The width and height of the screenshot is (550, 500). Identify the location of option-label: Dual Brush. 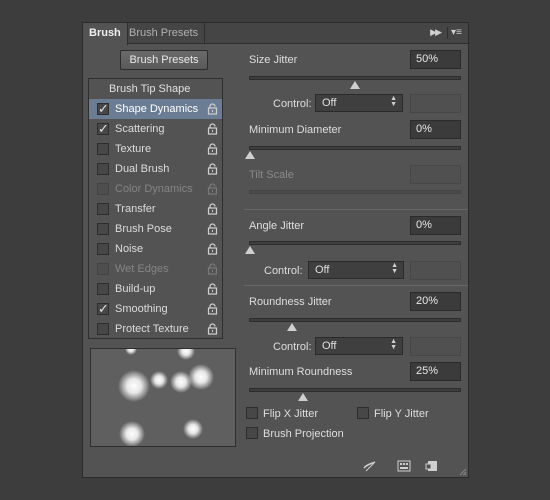
(142, 169).